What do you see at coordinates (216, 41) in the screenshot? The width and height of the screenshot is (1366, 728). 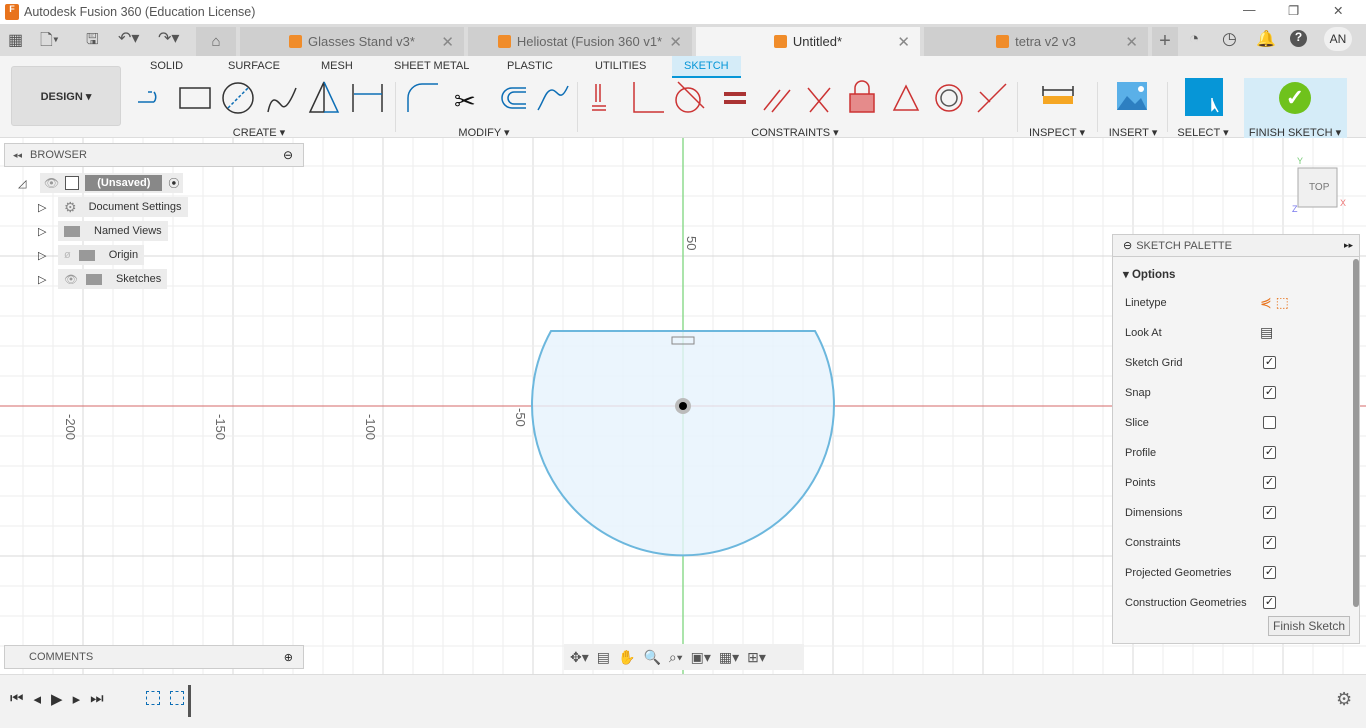 I see `home-tab: ⌂` at bounding box center [216, 41].